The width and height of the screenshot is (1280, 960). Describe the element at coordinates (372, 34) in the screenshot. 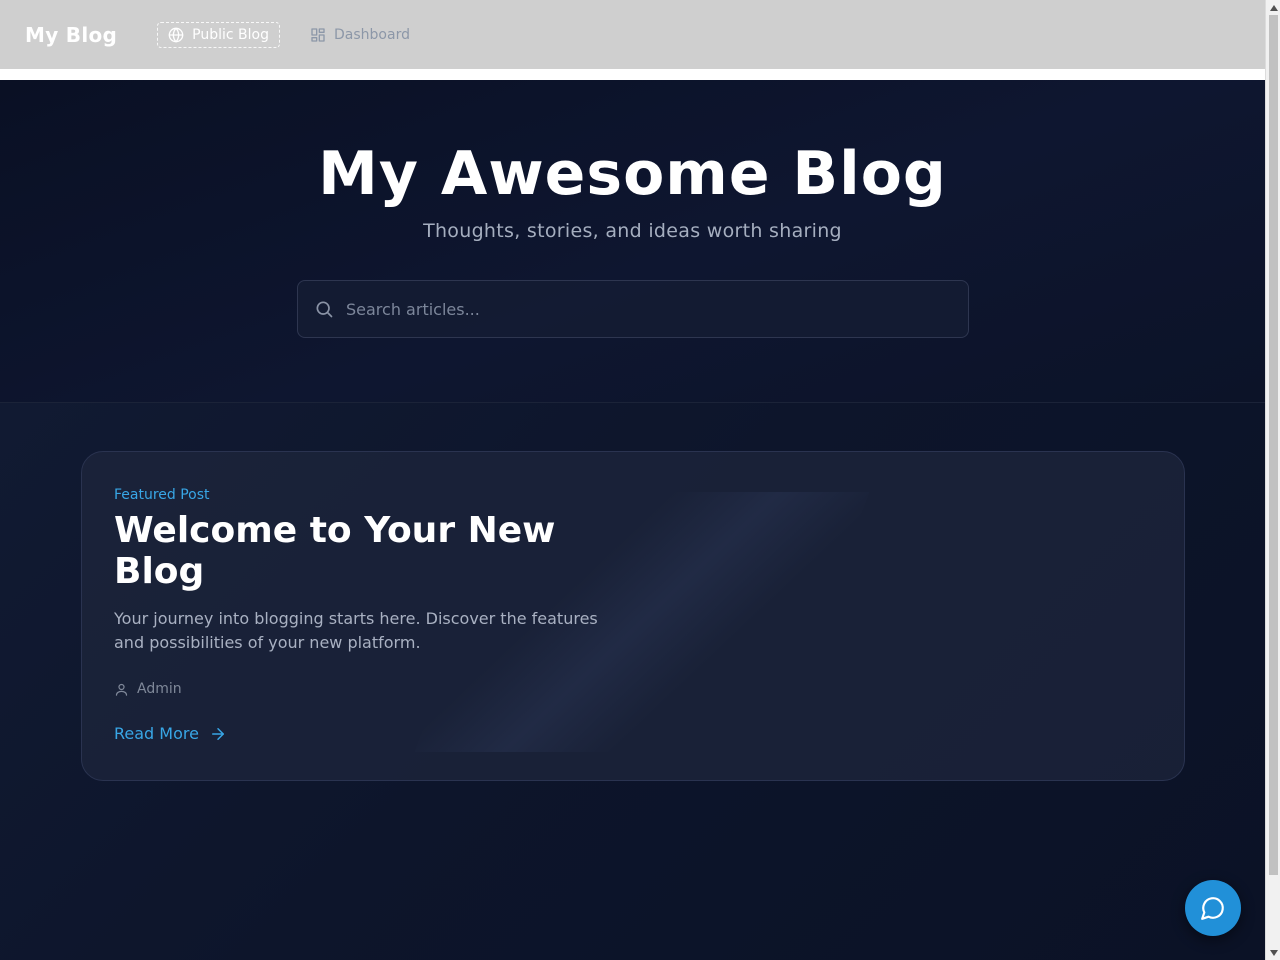

I see `nav-link-label: Dashboard` at that location.